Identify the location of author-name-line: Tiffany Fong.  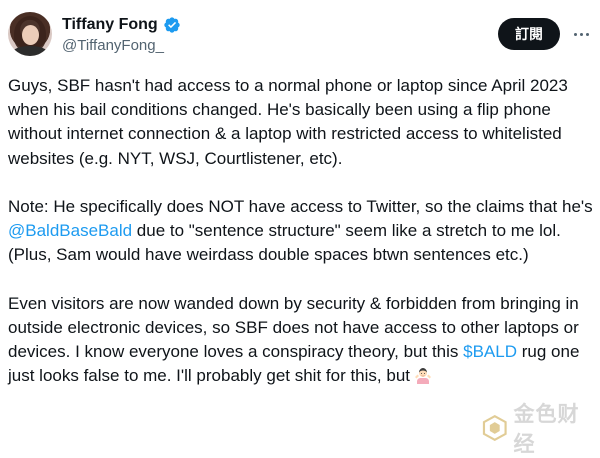
(121, 25).